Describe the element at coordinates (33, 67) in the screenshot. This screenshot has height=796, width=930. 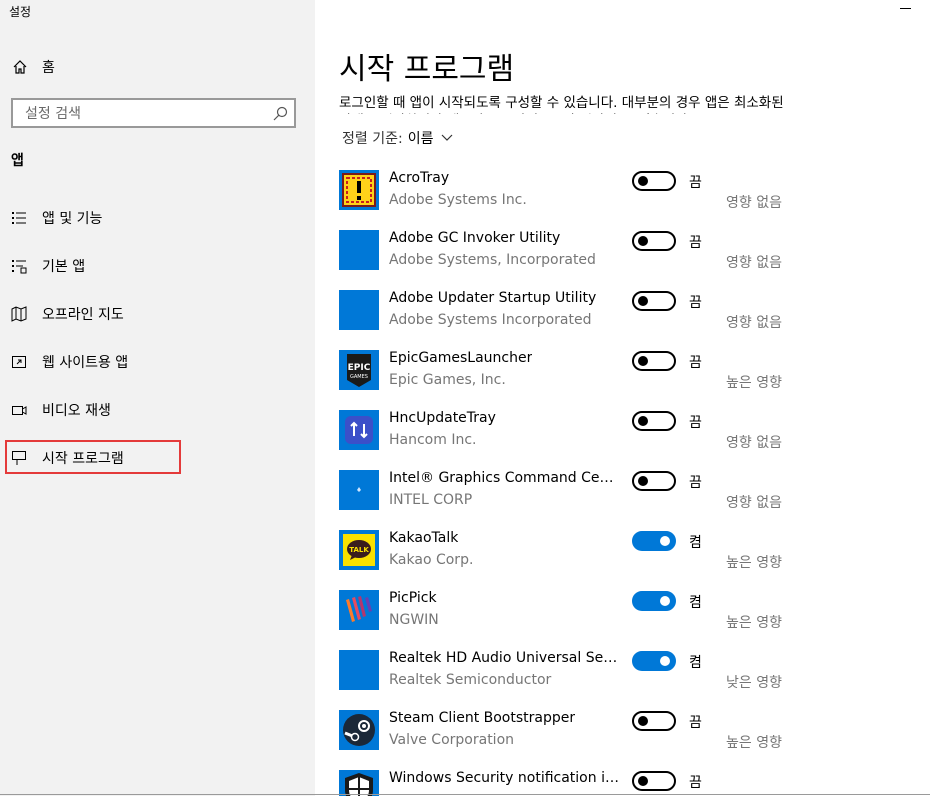
I see `nav-home: 홈` at that location.